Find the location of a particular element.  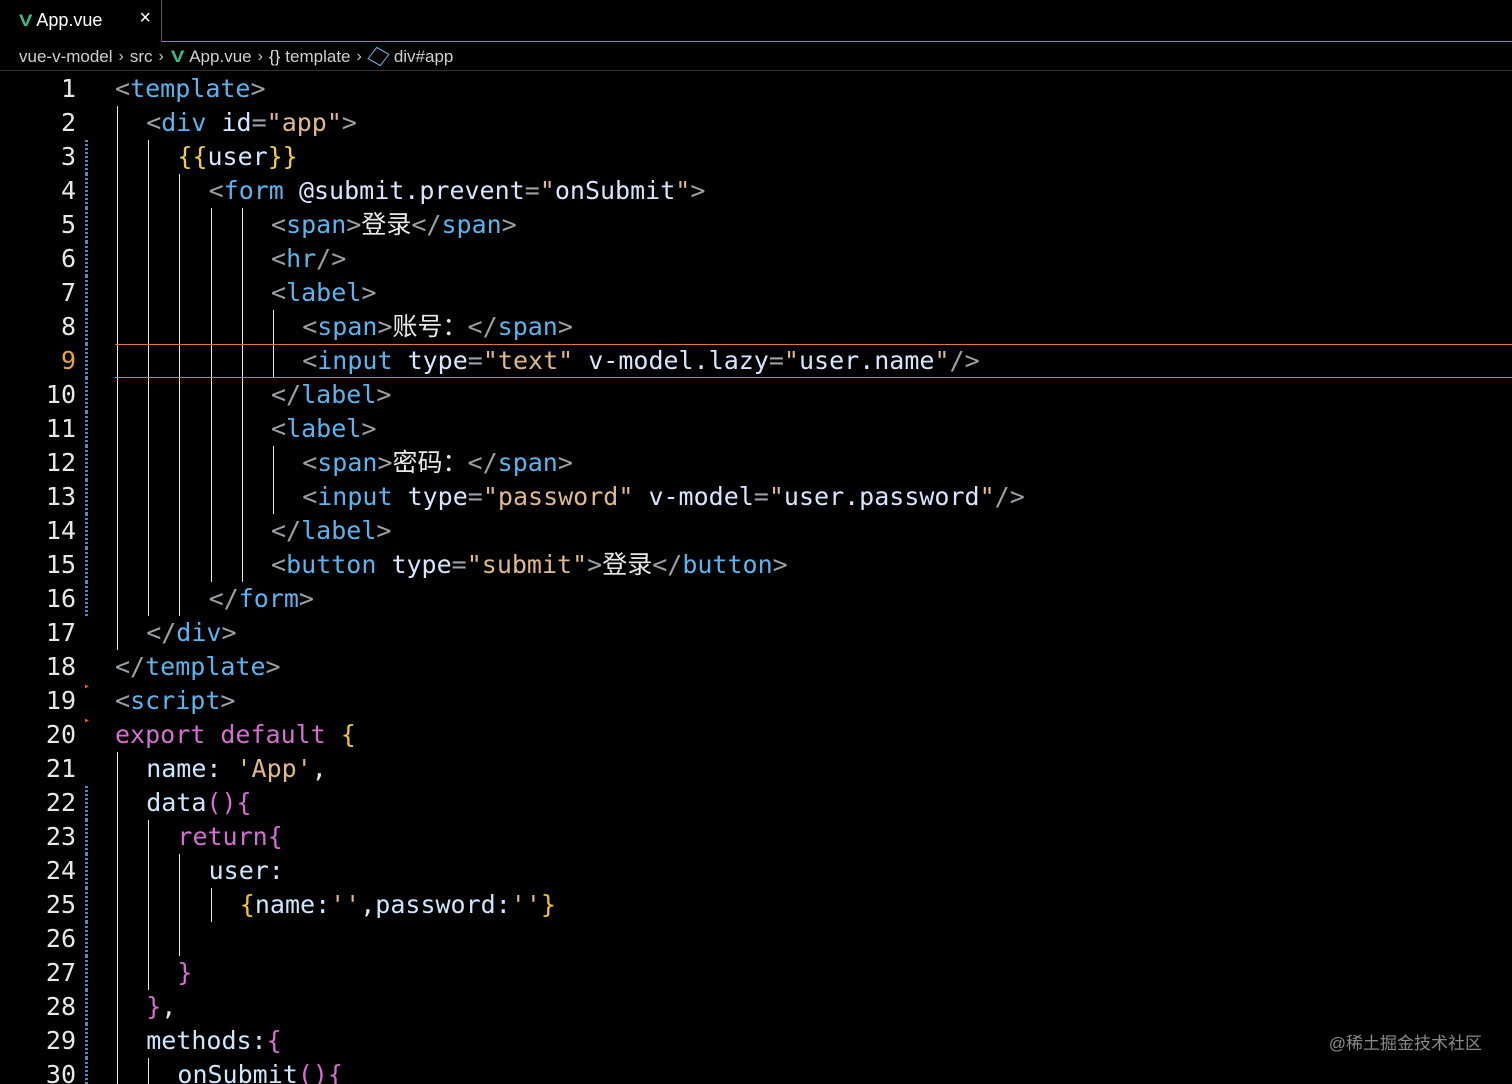

code-text: <span>登录</span> is located at coordinates (394, 225).